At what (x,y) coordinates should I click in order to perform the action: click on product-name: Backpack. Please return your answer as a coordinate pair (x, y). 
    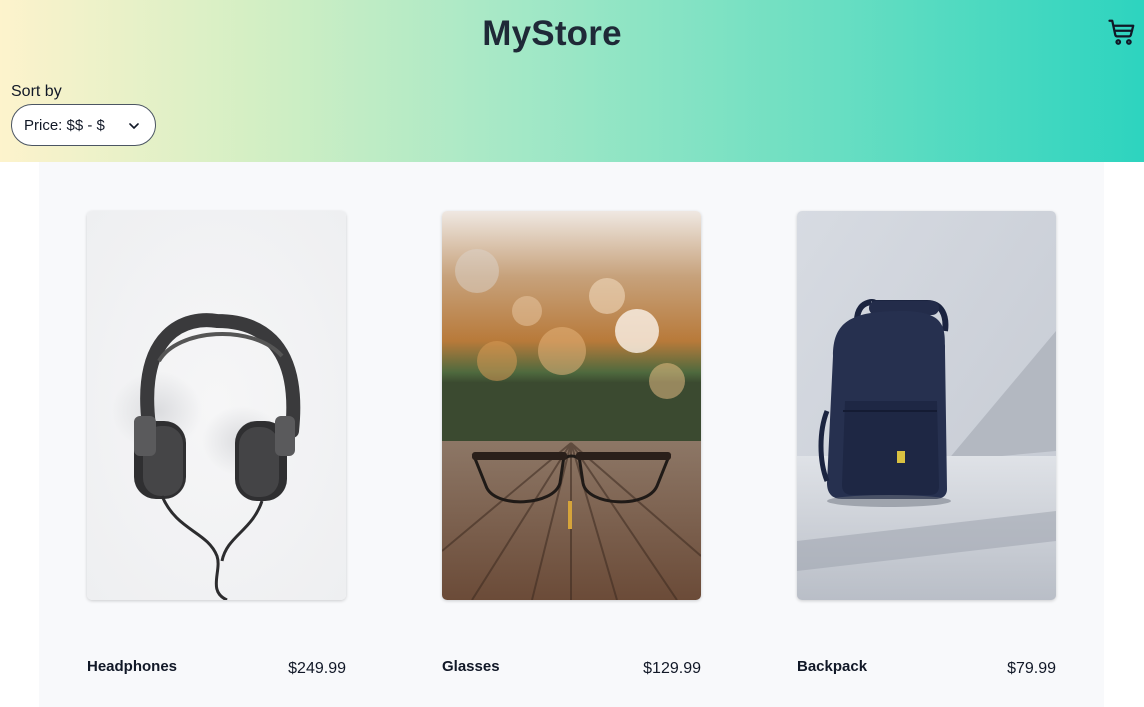
    Looking at the image, I should click on (832, 666).